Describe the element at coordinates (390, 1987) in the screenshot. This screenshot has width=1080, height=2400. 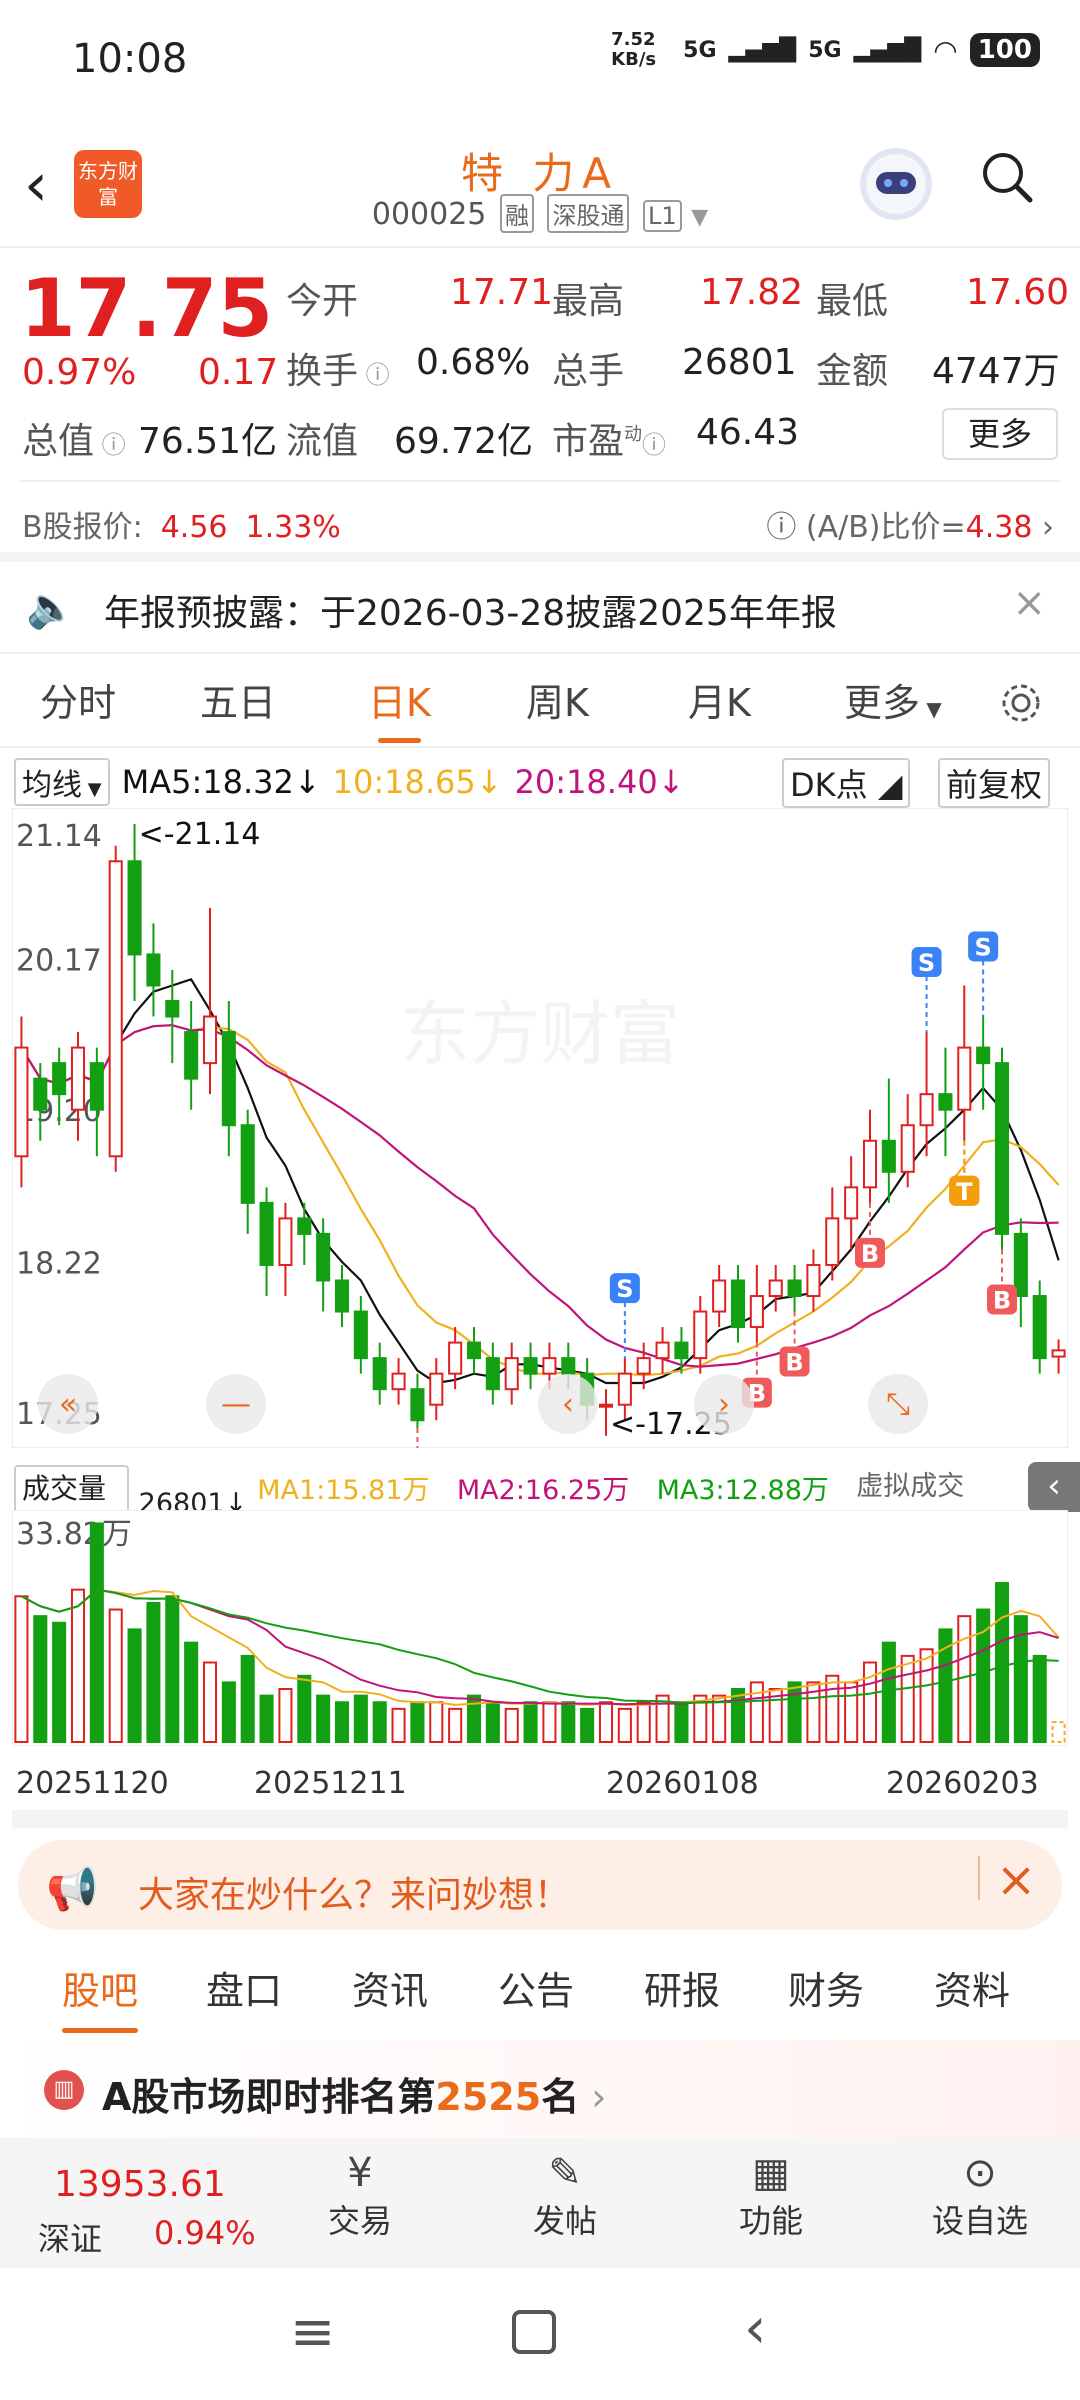
I see `tab-news: 资讯` at that location.